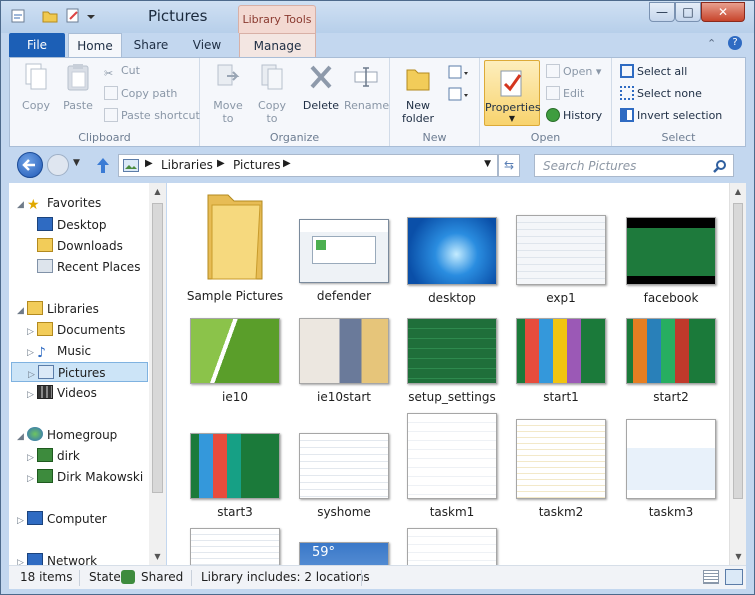 The height and width of the screenshot is (595, 755). I want to click on nav-documents: ▷ Documents, so click(76, 330).